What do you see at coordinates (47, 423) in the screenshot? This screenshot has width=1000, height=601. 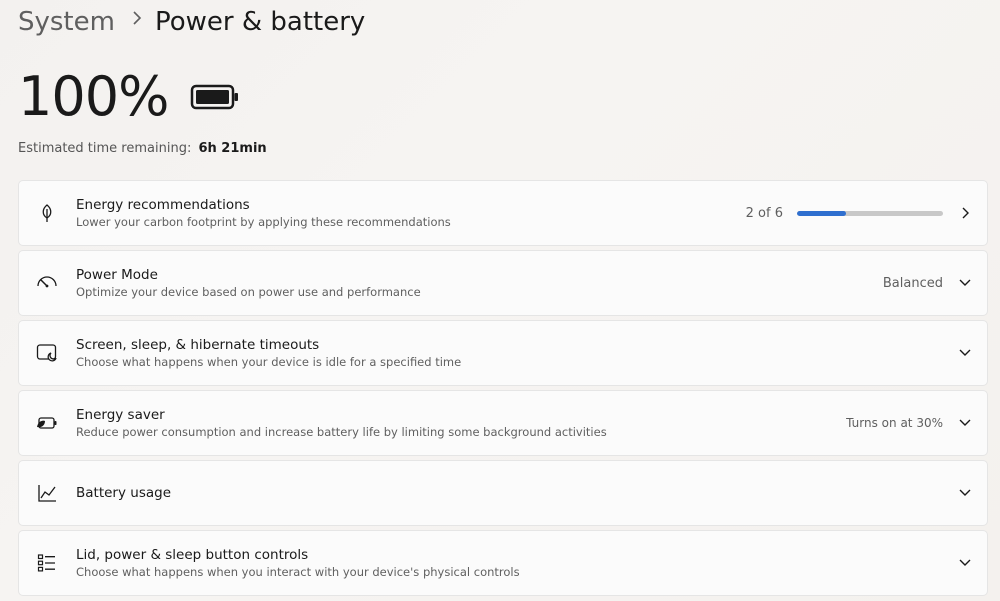 I see `battery-leaf-icon` at bounding box center [47, 423].